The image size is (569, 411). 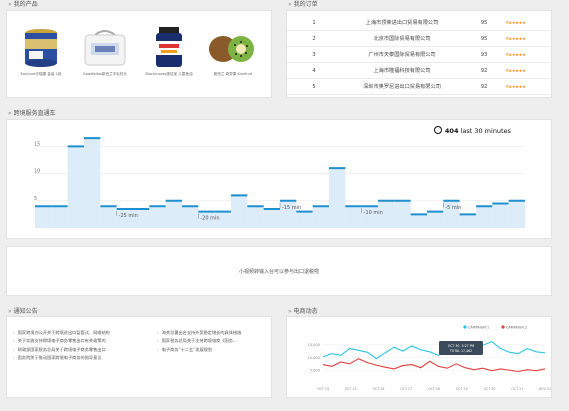 I want to click on y-tick-label: 10,000, so click(x=313, y=358).